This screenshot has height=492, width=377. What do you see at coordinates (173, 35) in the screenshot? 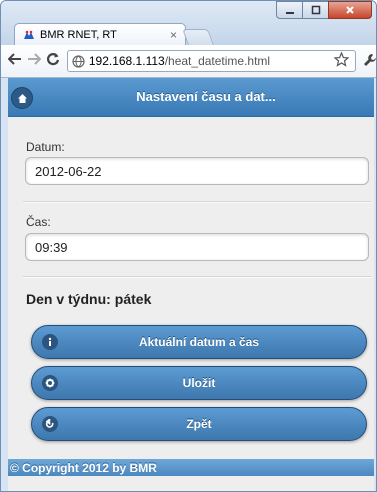
I see `tab-close-icon: ×` at bounding box center [173, 35].